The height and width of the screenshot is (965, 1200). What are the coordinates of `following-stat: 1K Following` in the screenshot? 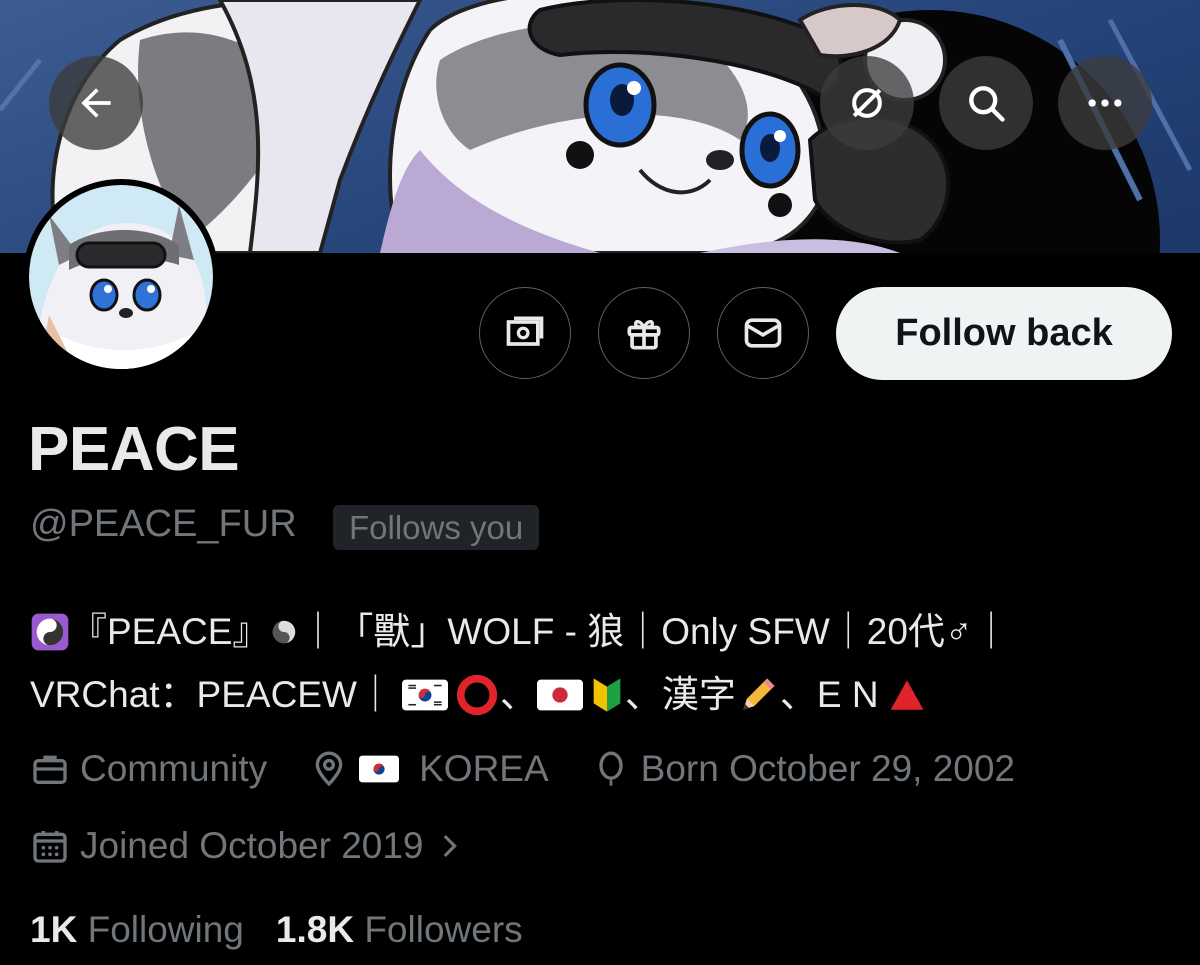 It's located at (137, 930).